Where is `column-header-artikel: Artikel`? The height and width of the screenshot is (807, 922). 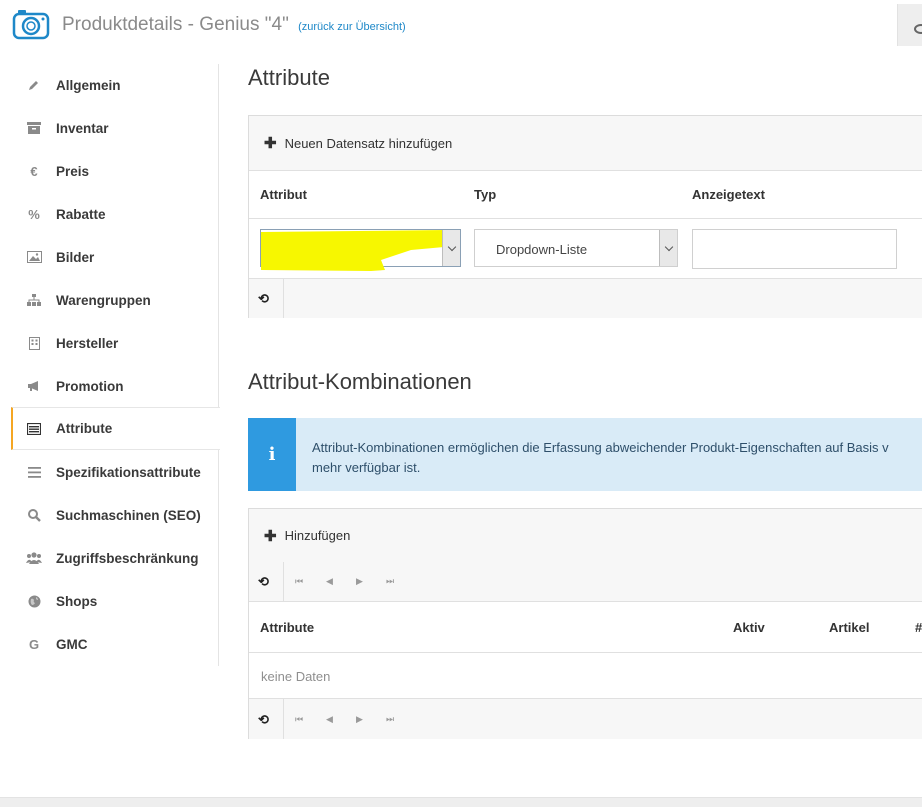
column-header-artikel: Artikel is located at coordinates (849, 627).